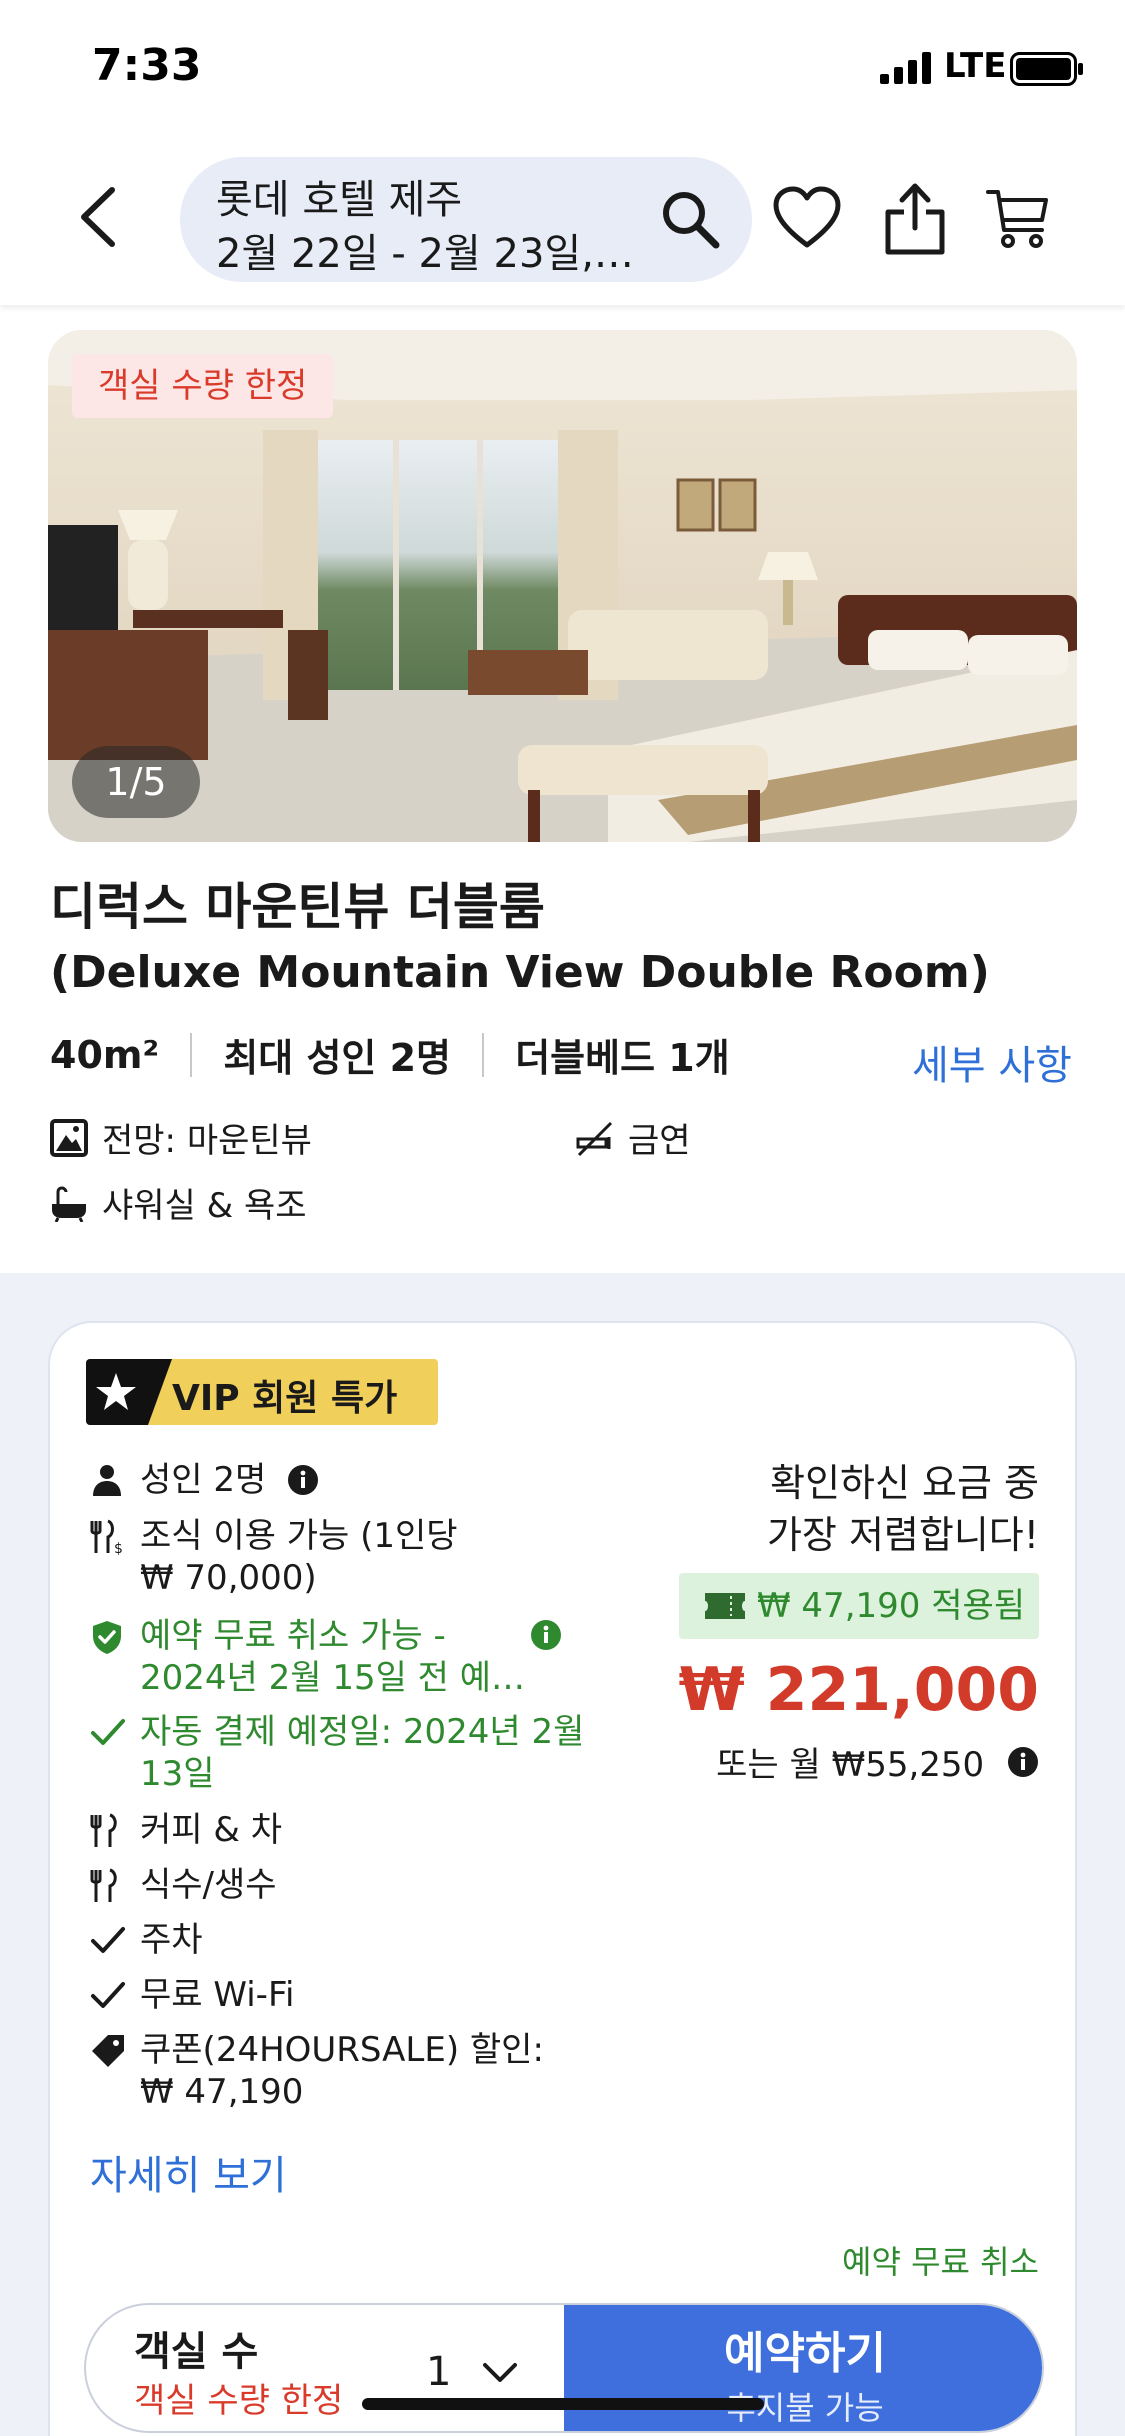 The image size is (1125, 2436). I want to click on info-icon-green, so click(546, 1635).